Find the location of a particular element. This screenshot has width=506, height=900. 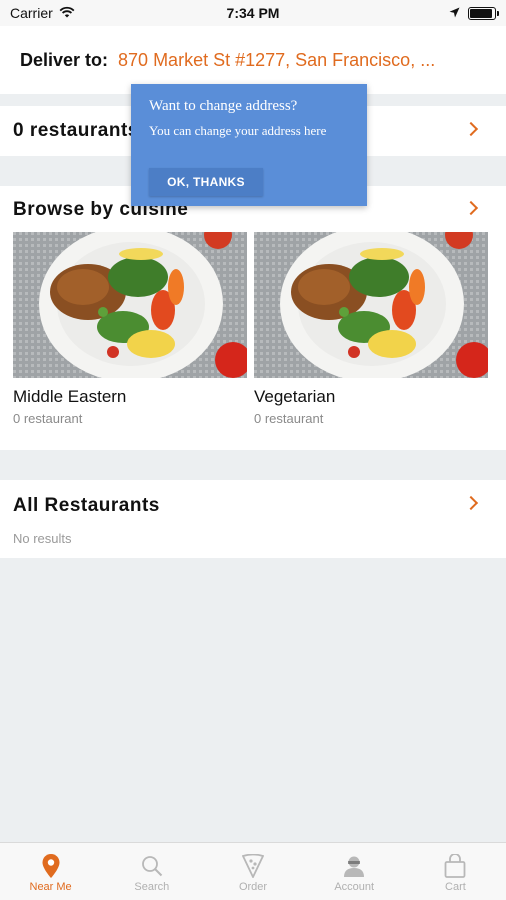

tab-cart: Cart is located at coordinates (455, 871).